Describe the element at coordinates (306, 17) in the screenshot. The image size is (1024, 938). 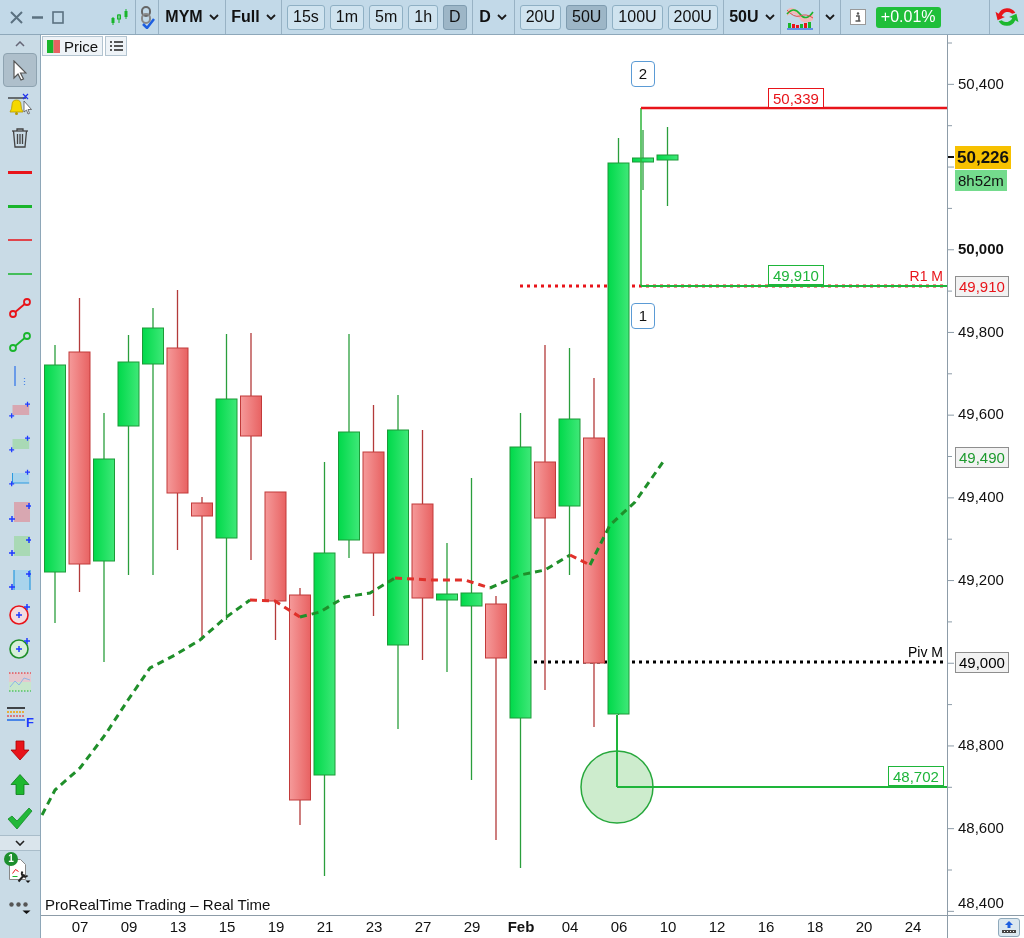
I see `interval-button: 15s` at that location.